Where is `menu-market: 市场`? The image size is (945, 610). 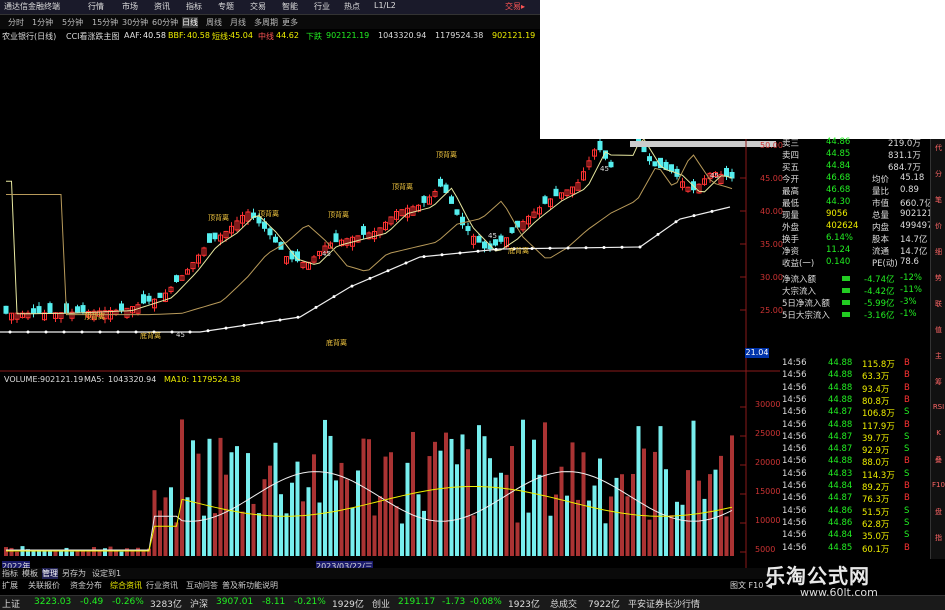
menu-market: 市场 is located at coordinates (130, 6).